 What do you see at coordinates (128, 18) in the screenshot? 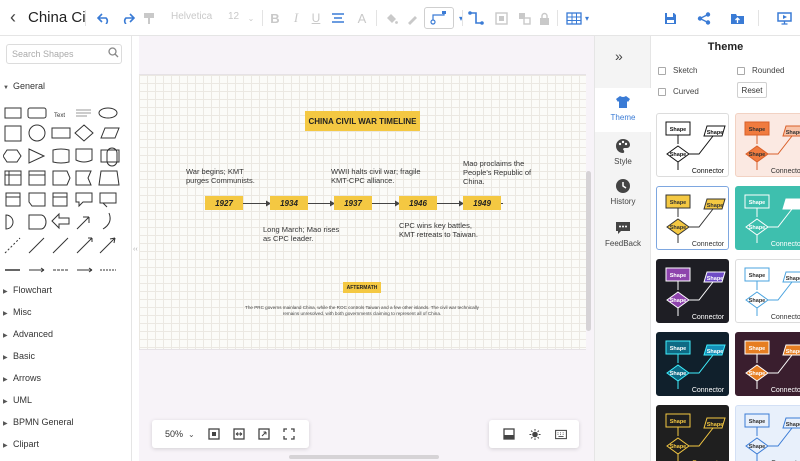
I see `redo-icon` at bounding box center [128, 18].